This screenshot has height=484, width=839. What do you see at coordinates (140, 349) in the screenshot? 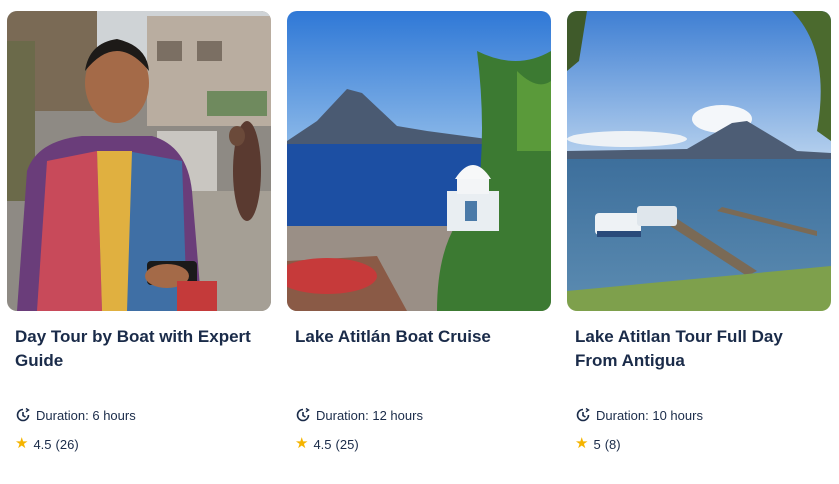
I see `tour-title: Day Tour by Boat with Expert Guide` at bounding box center [140, 349].